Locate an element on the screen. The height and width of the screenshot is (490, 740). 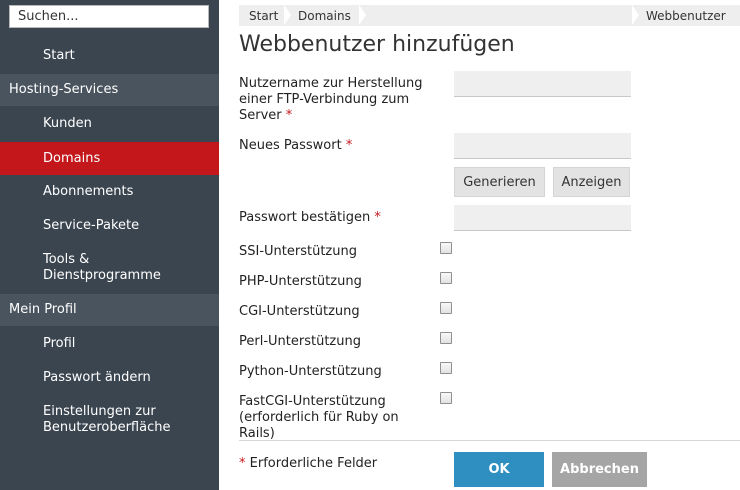
breadcrumb-label: Start is located at coordinates (264, 15).